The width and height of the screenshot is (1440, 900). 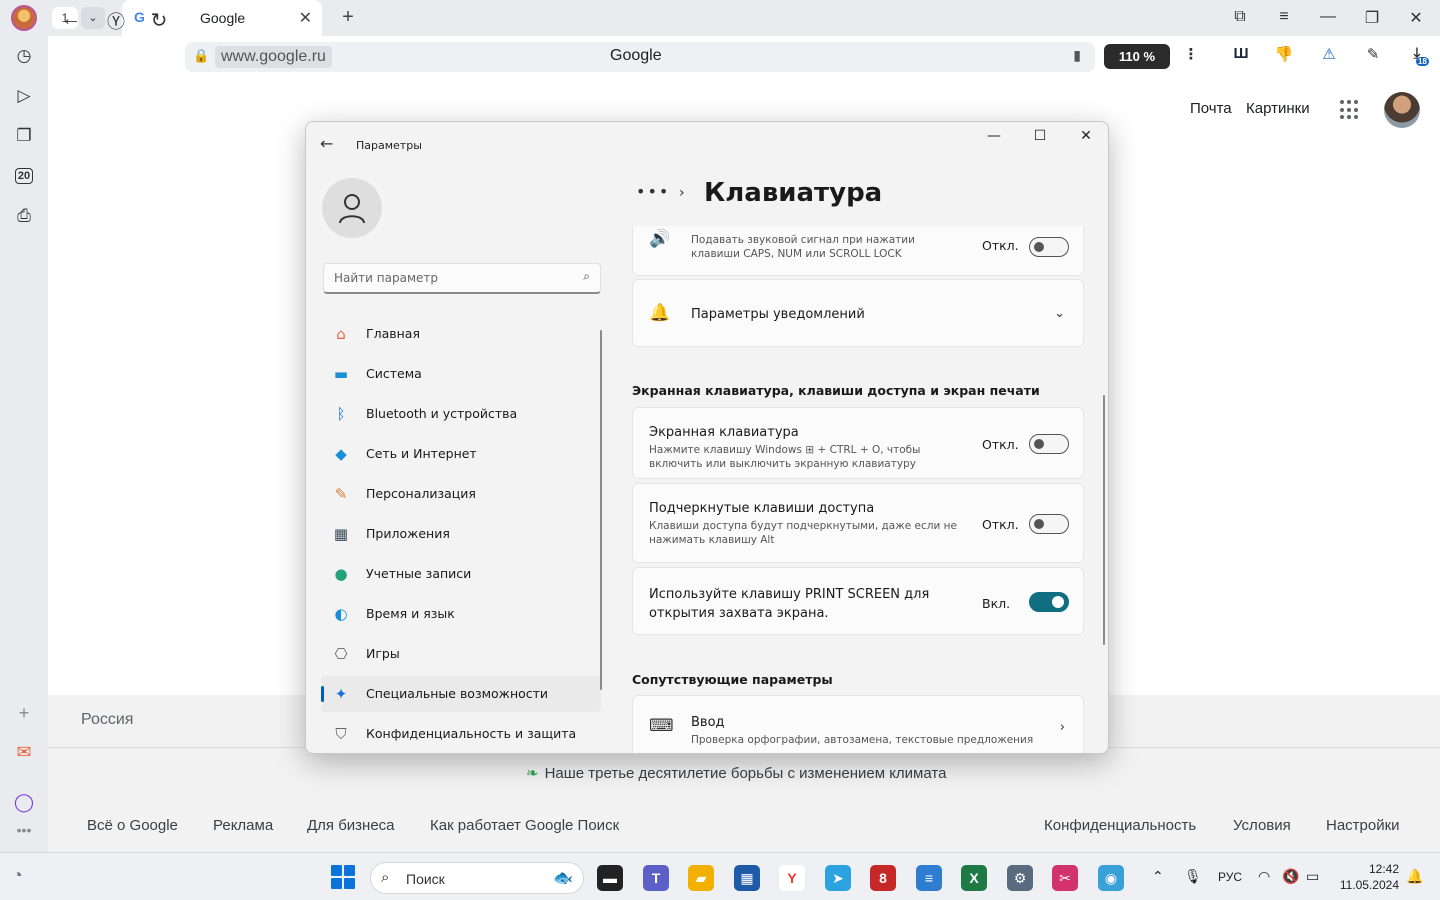 What do you see at coordinates (1329, 54) in the screenshot?
I see `notification-extension-icon: ⚠` at bounding box center [1329, 54].